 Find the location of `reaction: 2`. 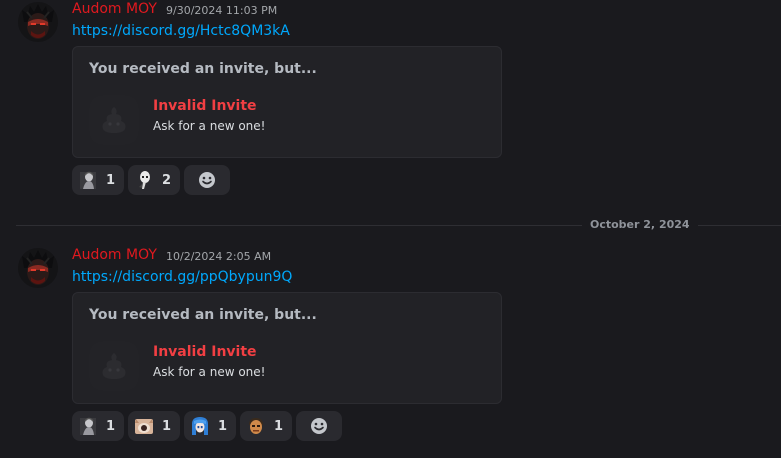

reaction: 2 is located at coordinates (154, 180).